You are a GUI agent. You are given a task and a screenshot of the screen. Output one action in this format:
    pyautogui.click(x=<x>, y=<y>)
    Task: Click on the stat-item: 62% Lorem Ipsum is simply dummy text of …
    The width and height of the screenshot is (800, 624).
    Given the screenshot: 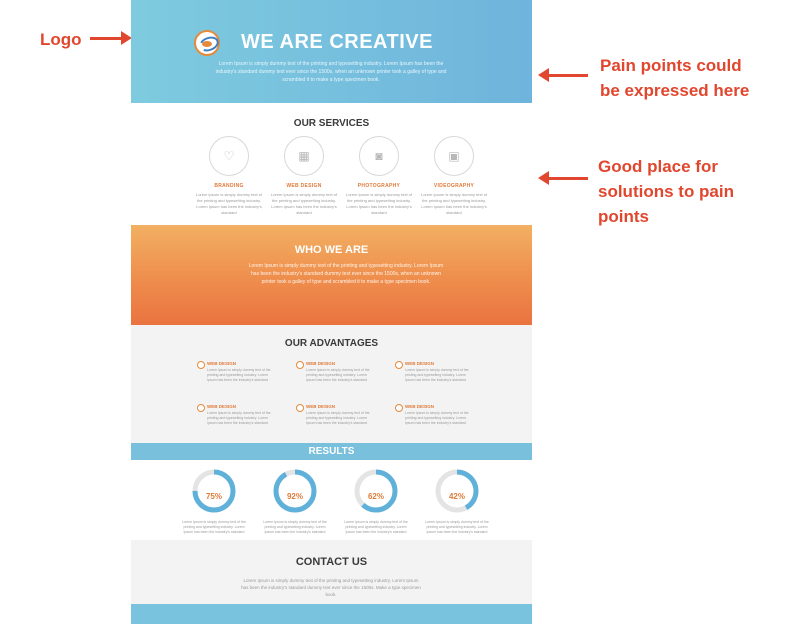 What is the action you would take?
    pyautogui.click(x=376, y=501)
    